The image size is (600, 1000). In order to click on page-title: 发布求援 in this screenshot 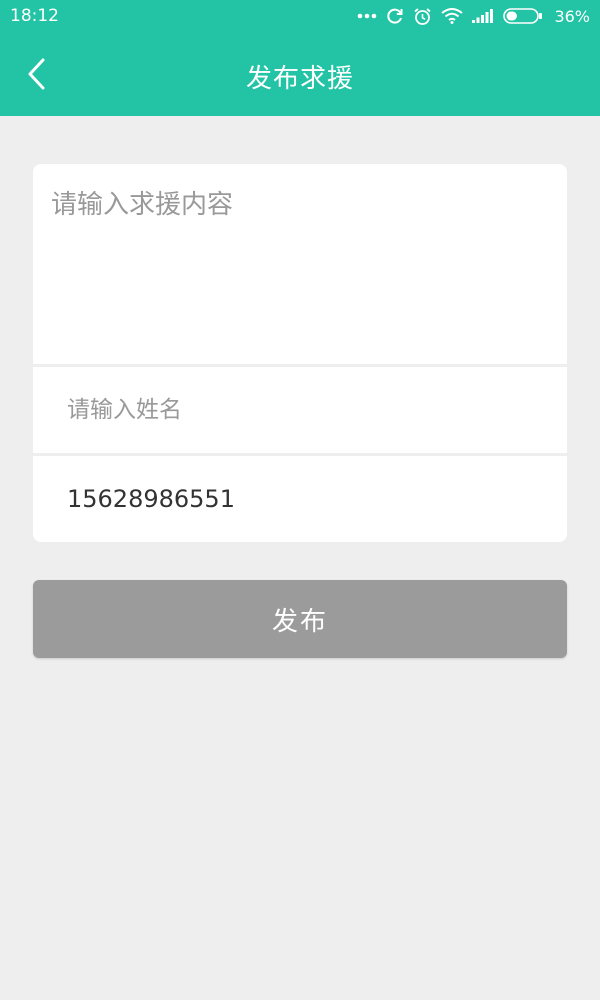, I will do `click(299, 79)`.